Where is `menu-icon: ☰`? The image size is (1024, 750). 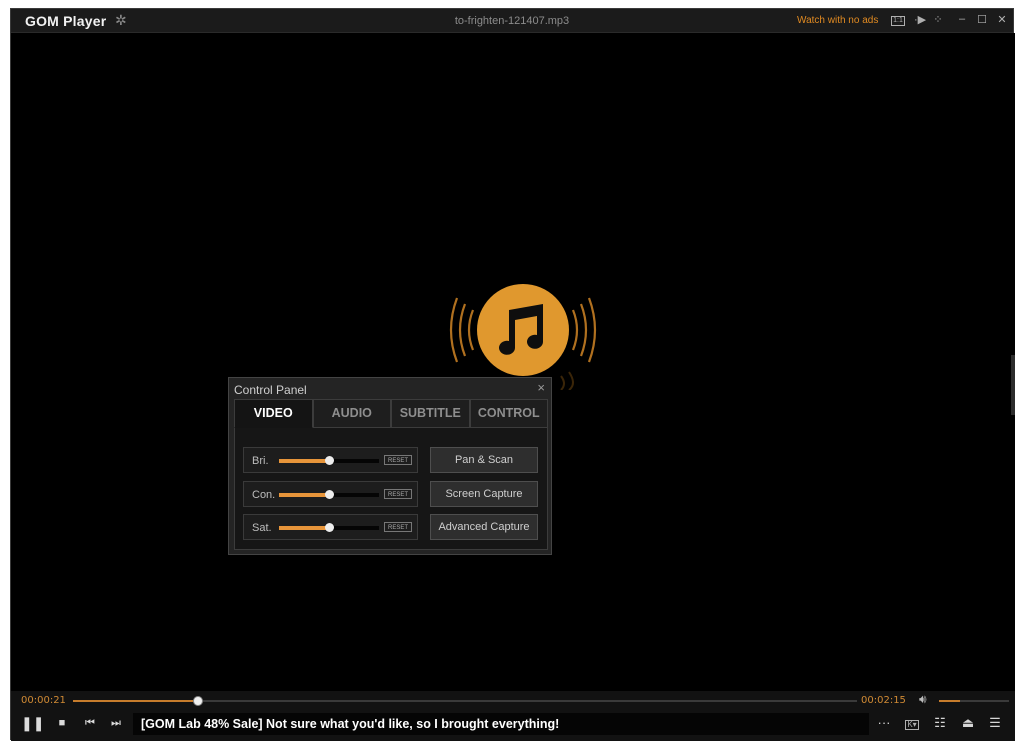 menu-icon: ☰ is located at coordinates (995, 723).